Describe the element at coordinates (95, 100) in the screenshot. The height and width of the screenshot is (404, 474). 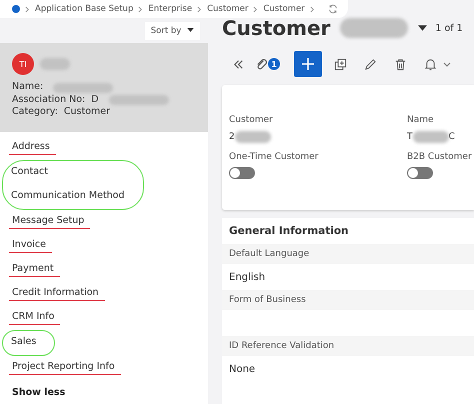
I see `field-value: D` at that location.